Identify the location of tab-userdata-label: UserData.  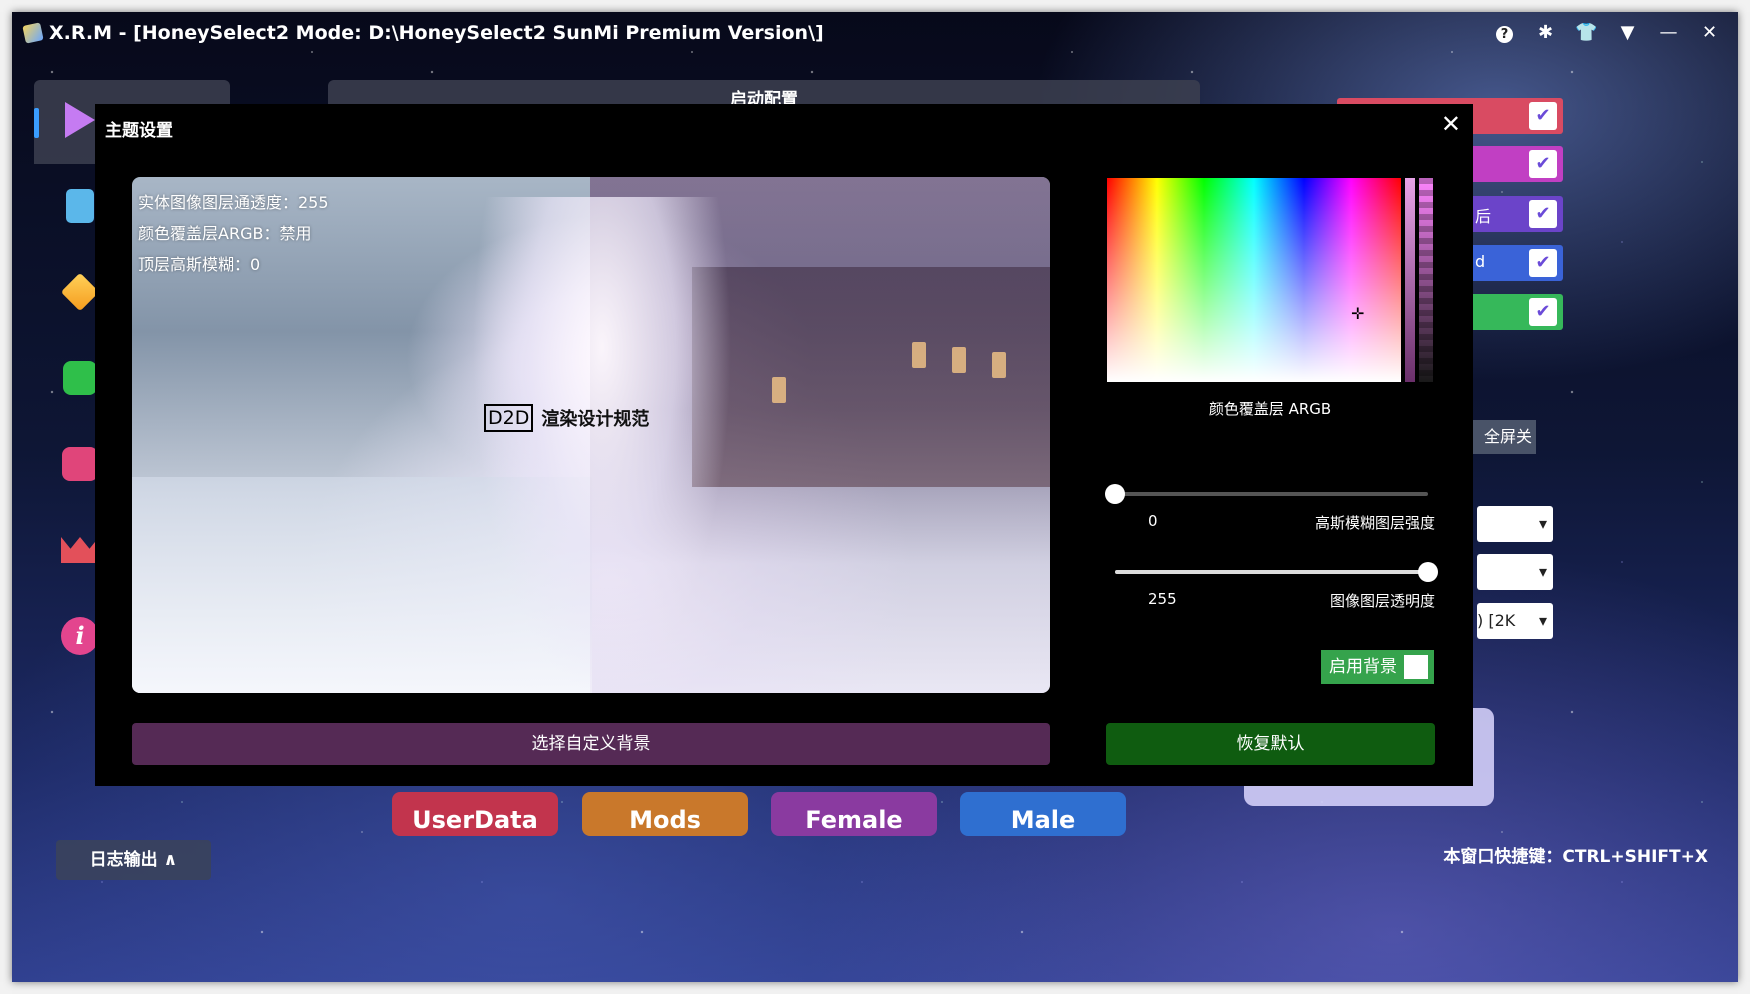
(475, 820).